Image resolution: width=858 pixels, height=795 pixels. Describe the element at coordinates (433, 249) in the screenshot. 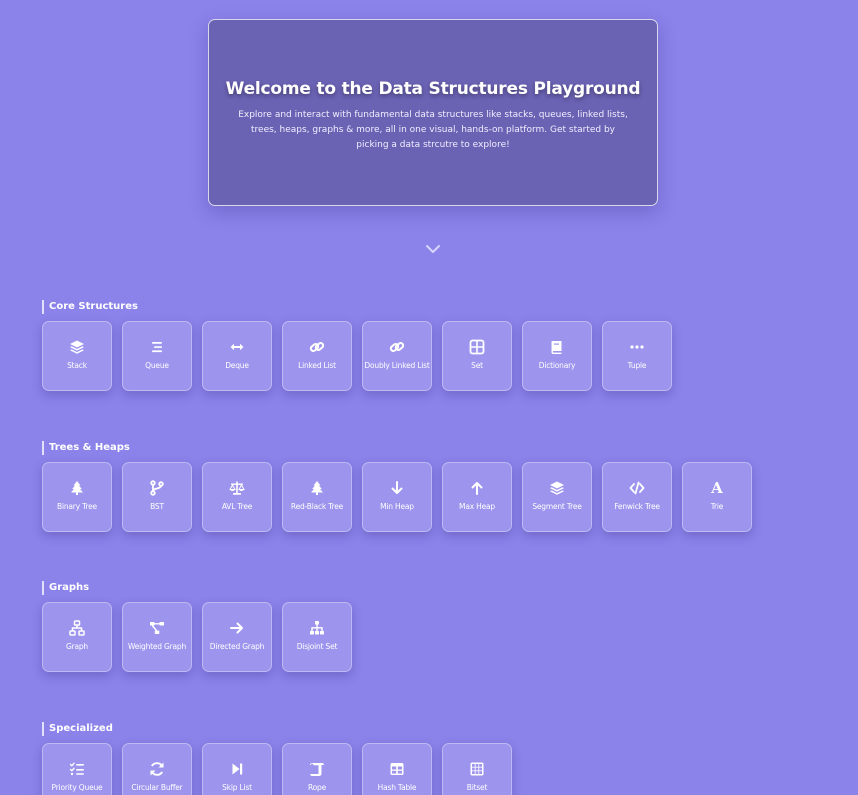

I see `chevron-down-icon` at that location.